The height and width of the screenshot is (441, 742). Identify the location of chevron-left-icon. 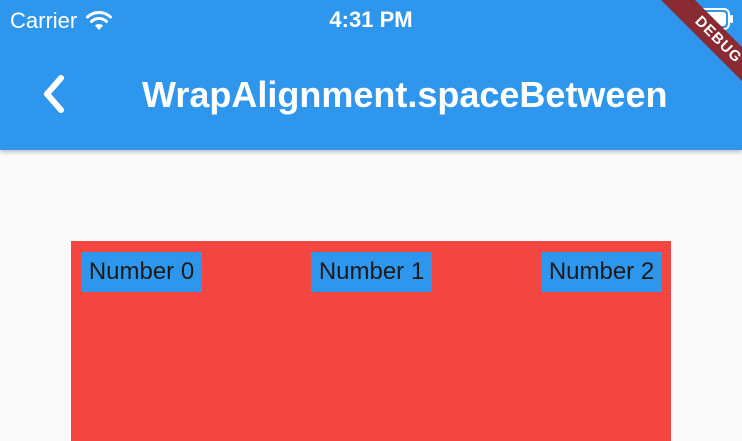
(54, 94).